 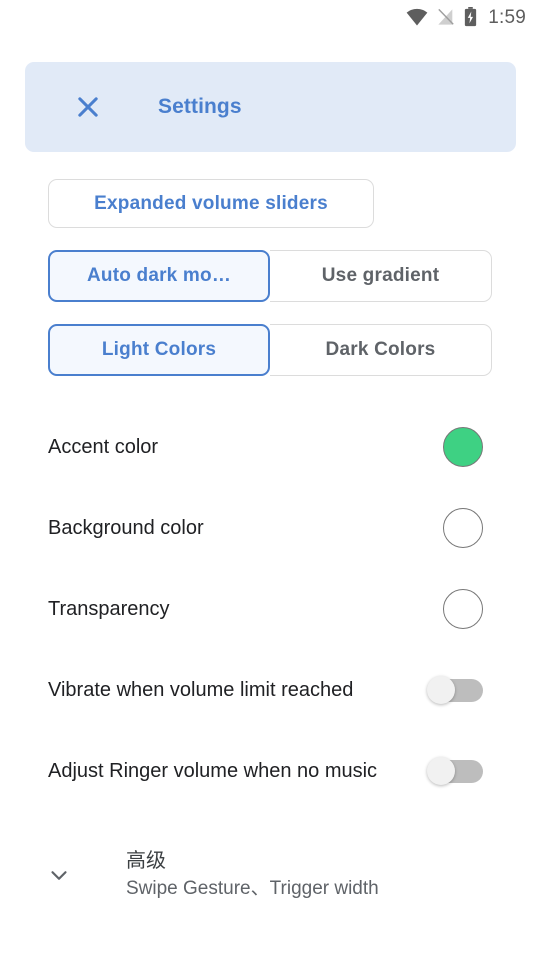 I want to click on close-icon, so click(x=88, y=107).